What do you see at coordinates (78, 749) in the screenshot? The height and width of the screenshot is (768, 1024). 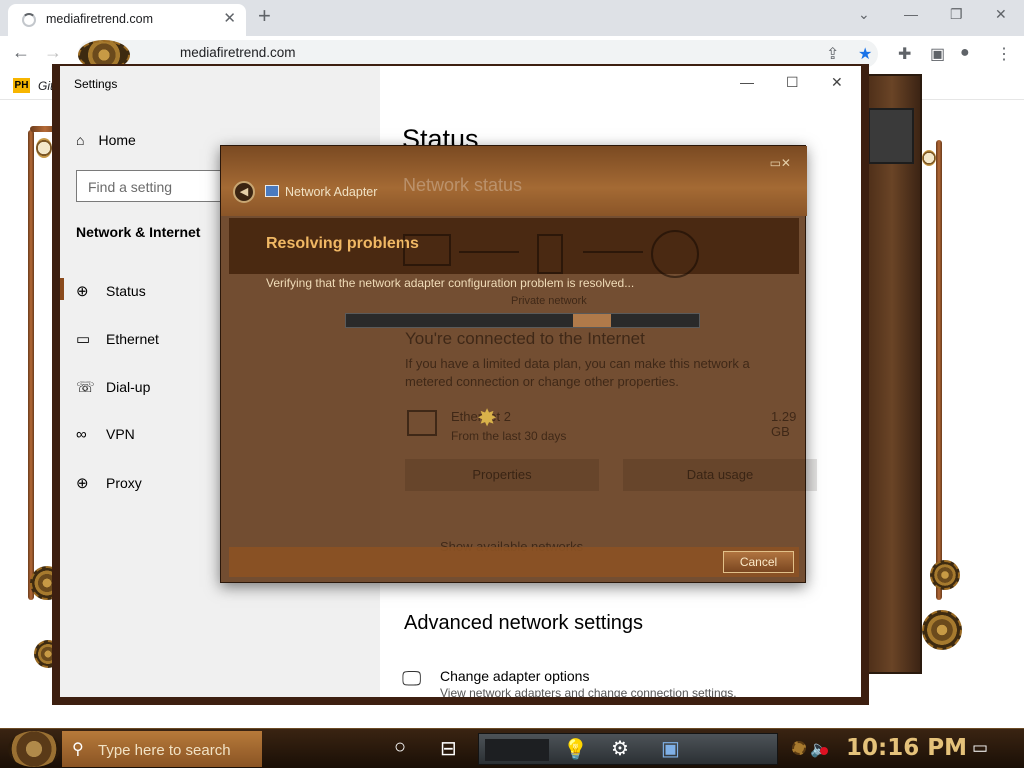 I see `search-icon: ⚲` at bounding box center [78, 749].